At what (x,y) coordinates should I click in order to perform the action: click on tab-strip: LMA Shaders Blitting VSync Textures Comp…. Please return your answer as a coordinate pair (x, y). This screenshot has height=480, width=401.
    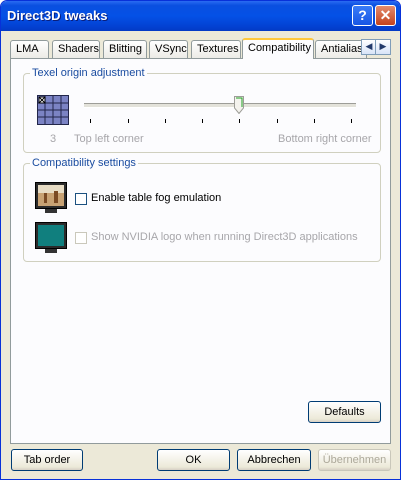
    Looking at the image, I should click on (200, 48).